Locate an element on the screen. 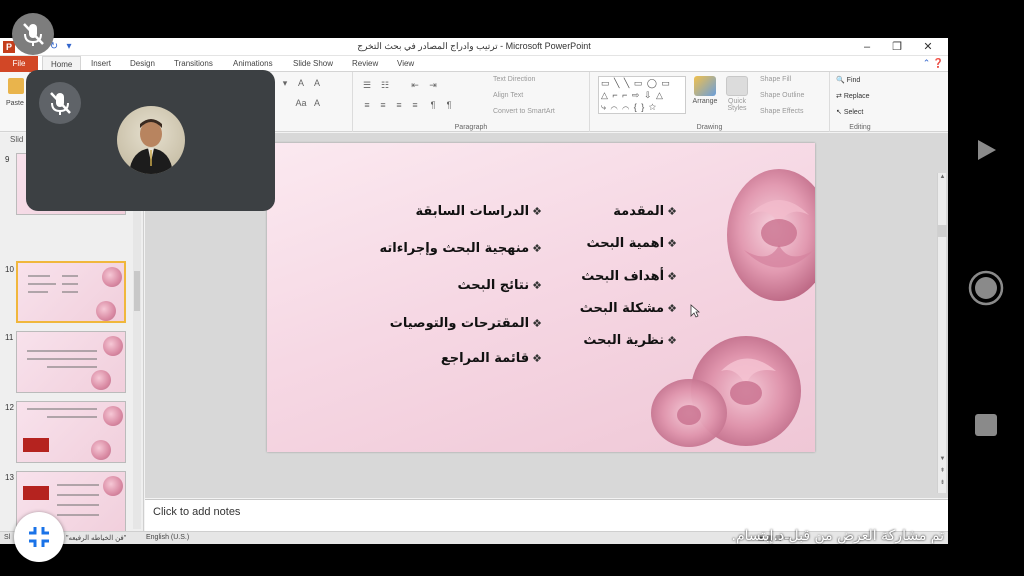 This screenshot has width=1024, height=576. mic-off-icon is located at coordinates (33, 34).